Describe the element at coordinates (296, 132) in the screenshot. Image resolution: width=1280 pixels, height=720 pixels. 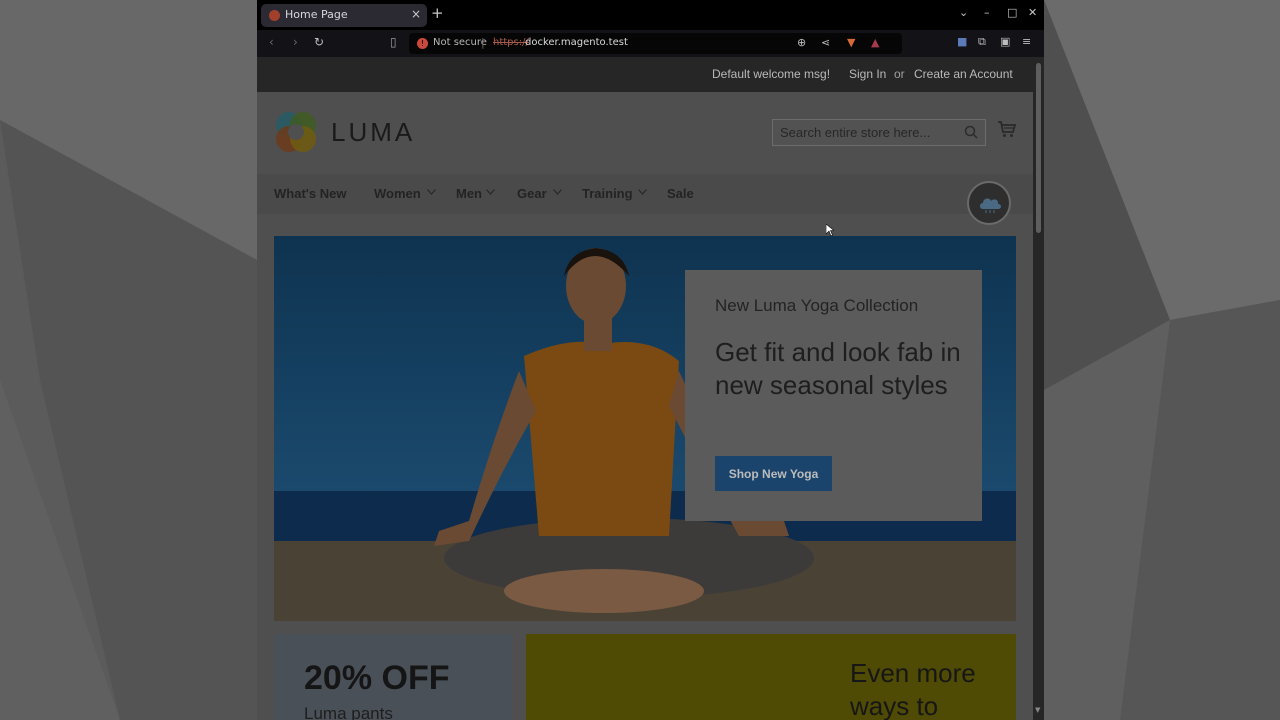
I see `luma-logo-icon` at that location.